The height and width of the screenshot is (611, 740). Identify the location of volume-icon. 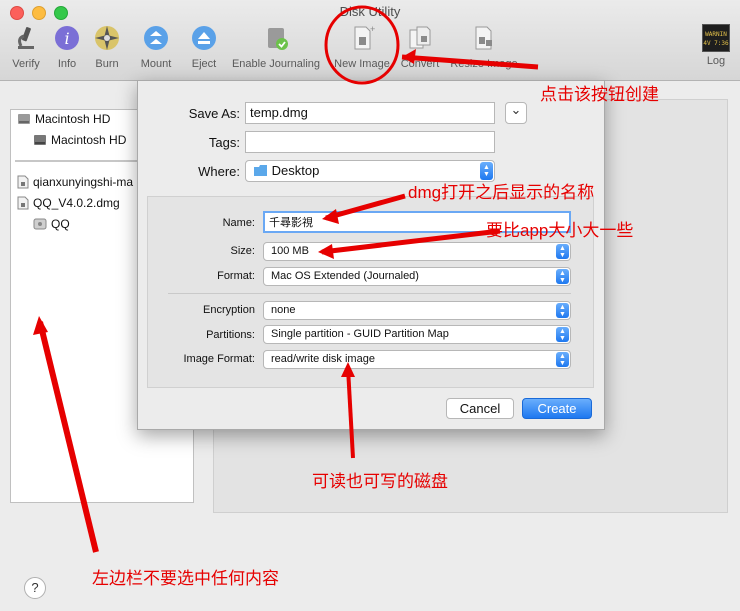
(40, 140).